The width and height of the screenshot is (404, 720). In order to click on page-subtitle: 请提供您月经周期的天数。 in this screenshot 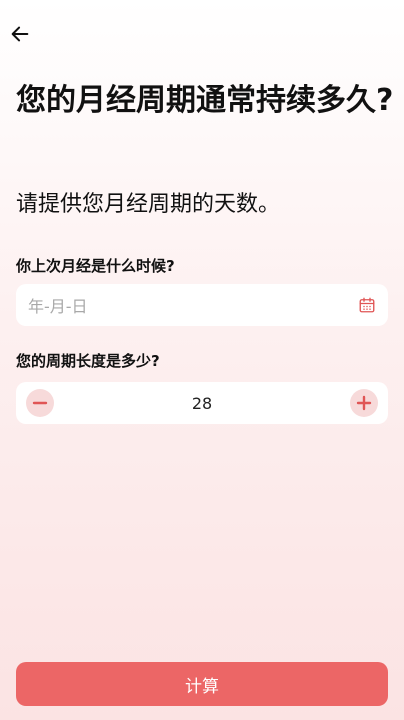, I will do `click(148, 204)`.